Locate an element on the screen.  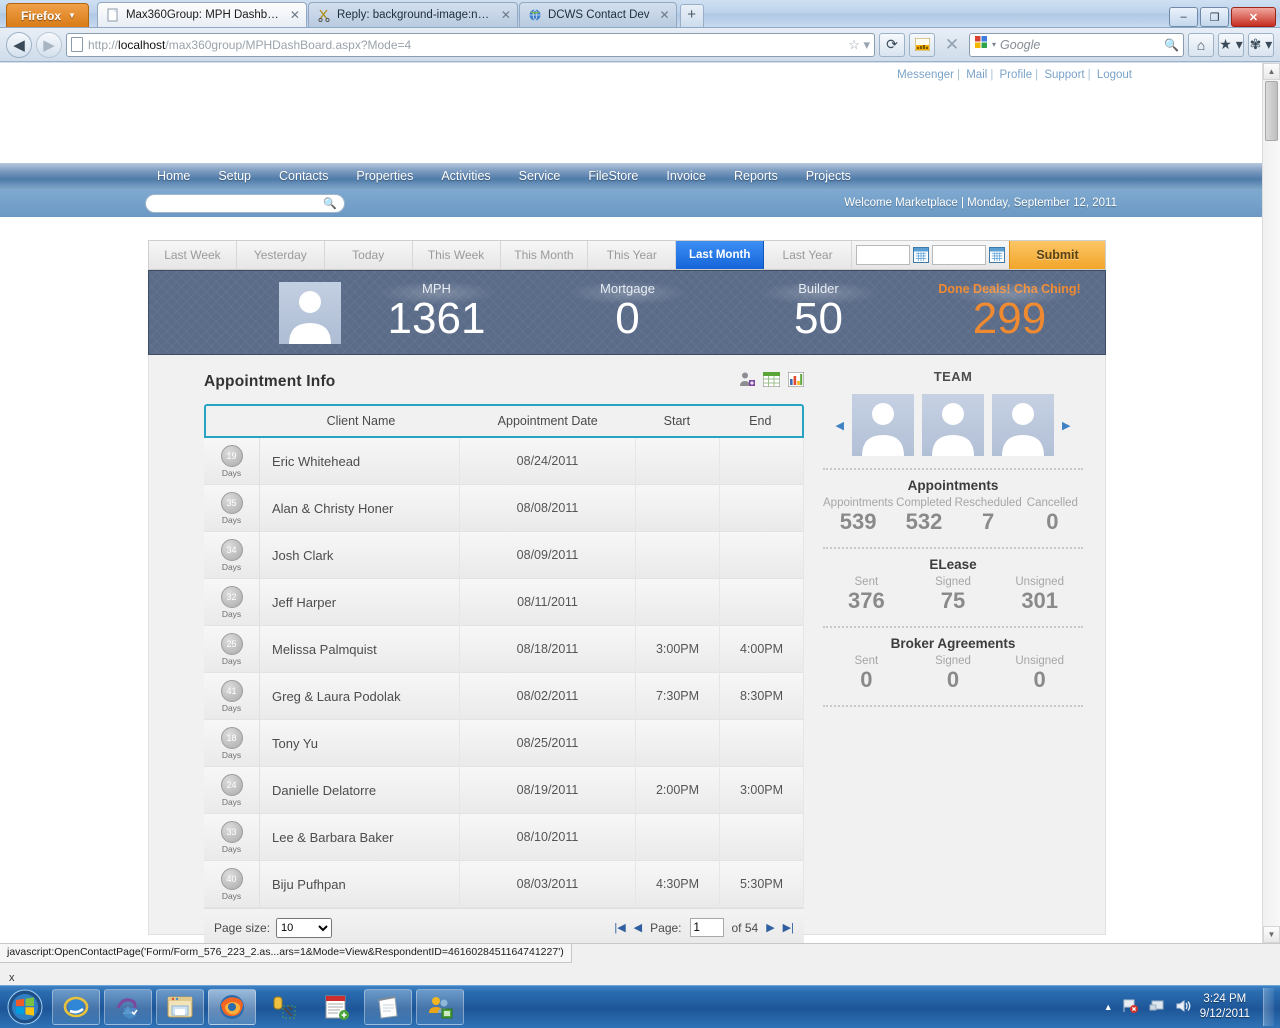
carousel-prev-icon: ◀ is located at coordinates (840, 425).